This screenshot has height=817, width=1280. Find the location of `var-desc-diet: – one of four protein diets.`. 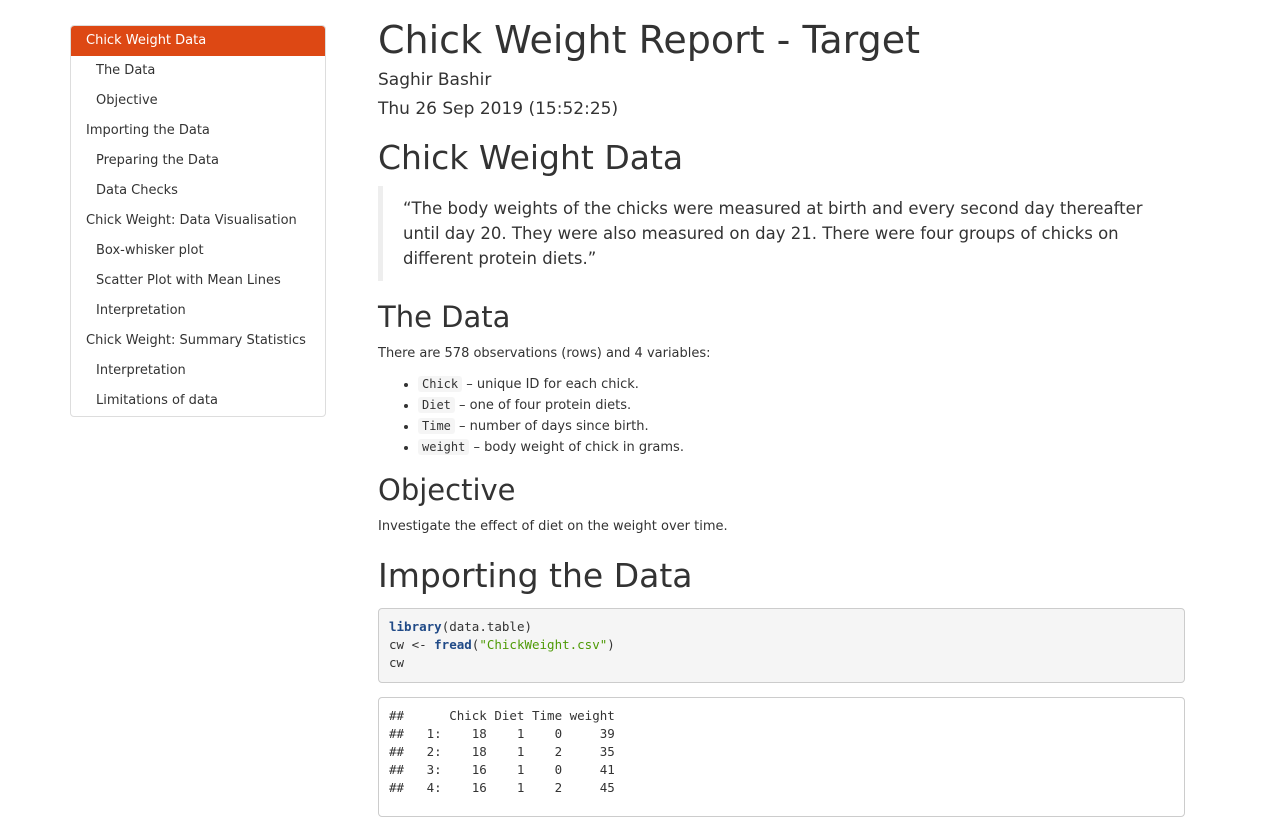

var-desc-diet: – one of four protein diets. is located at coordinates (543, 405).